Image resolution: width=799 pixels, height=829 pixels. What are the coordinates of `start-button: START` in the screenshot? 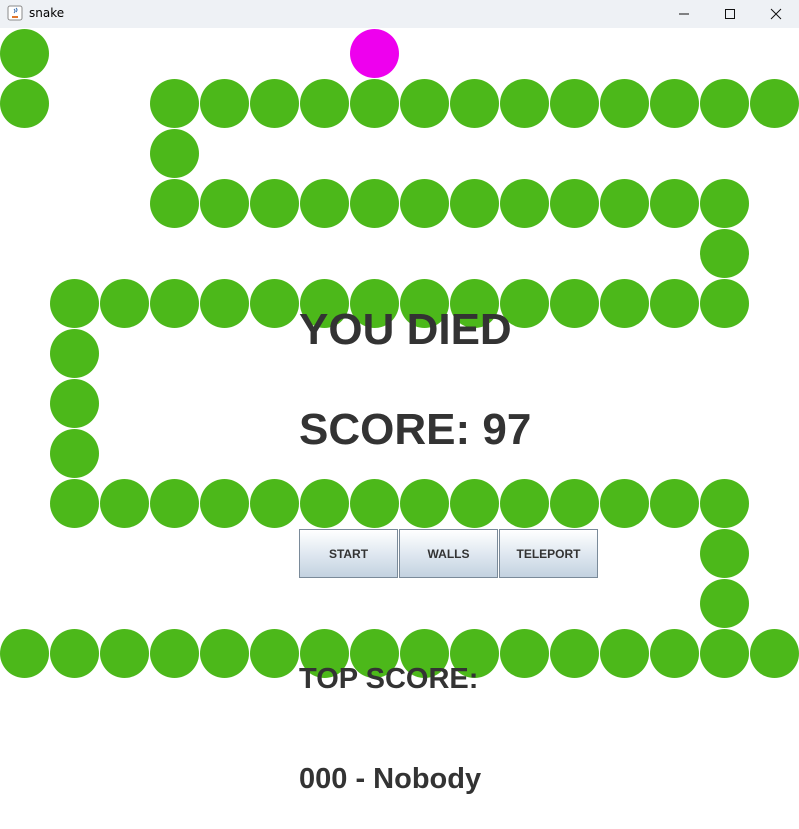 It's located at (348, 553).